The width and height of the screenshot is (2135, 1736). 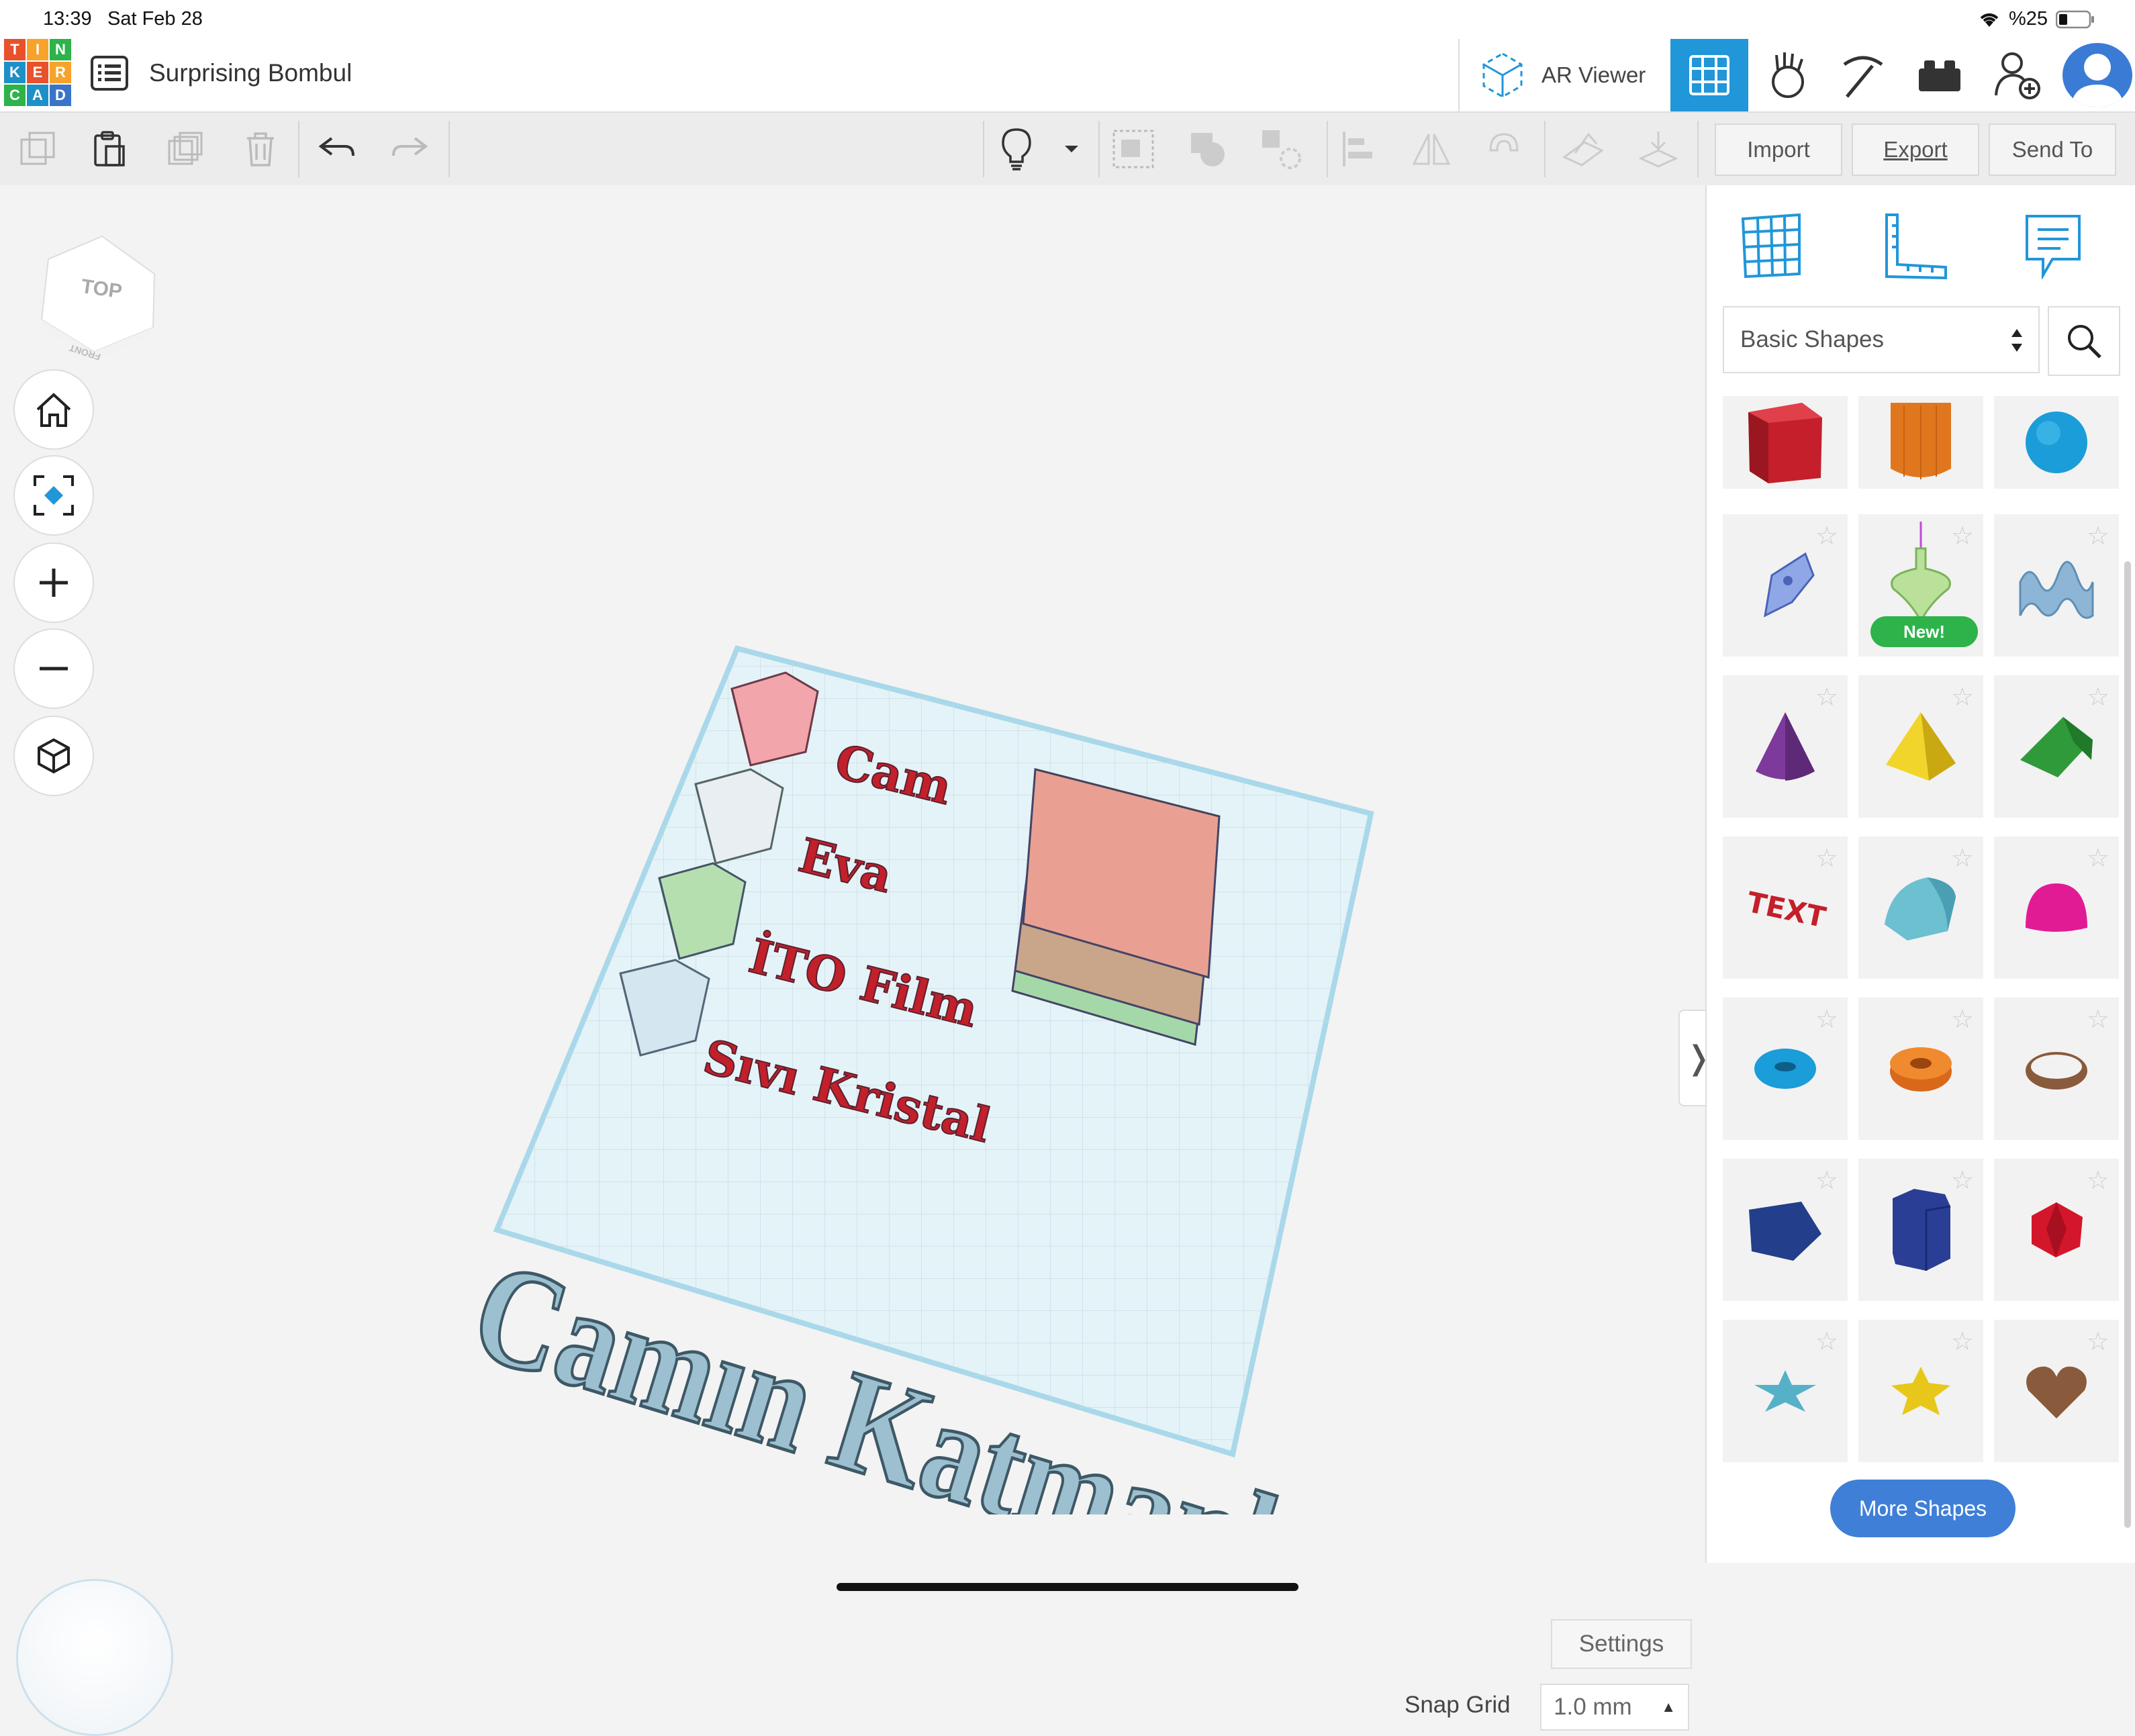 I want to click on shape-category-select: Basic Shapes, so click(x=1881, y=339).